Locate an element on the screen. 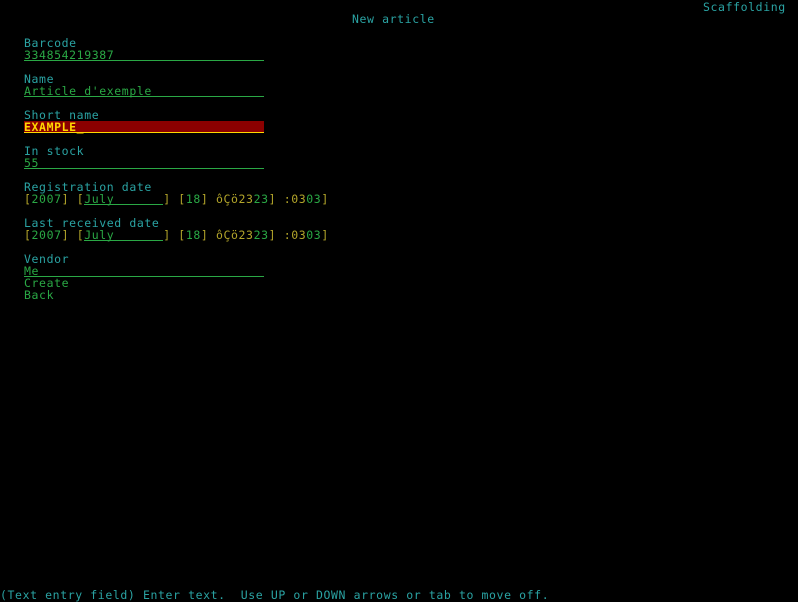 This screenshot has height=602, width=798. registration-minute: :03 is located at coordinates (295, 199).